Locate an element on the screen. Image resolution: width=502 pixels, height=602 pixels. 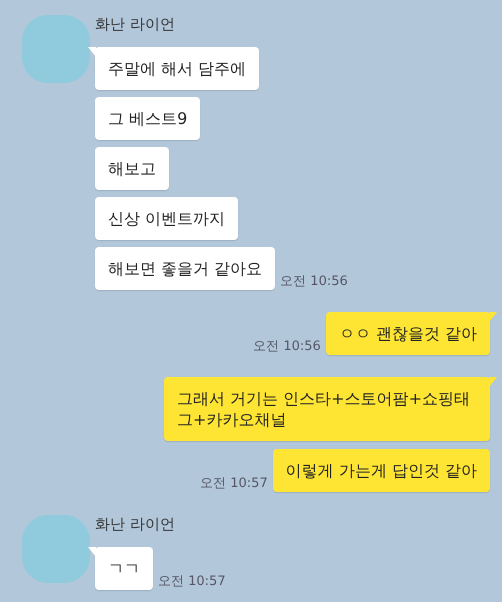
message-bubble: ㅇㅇ 괜찮을것 같아 is located at coordinates (408, 333).